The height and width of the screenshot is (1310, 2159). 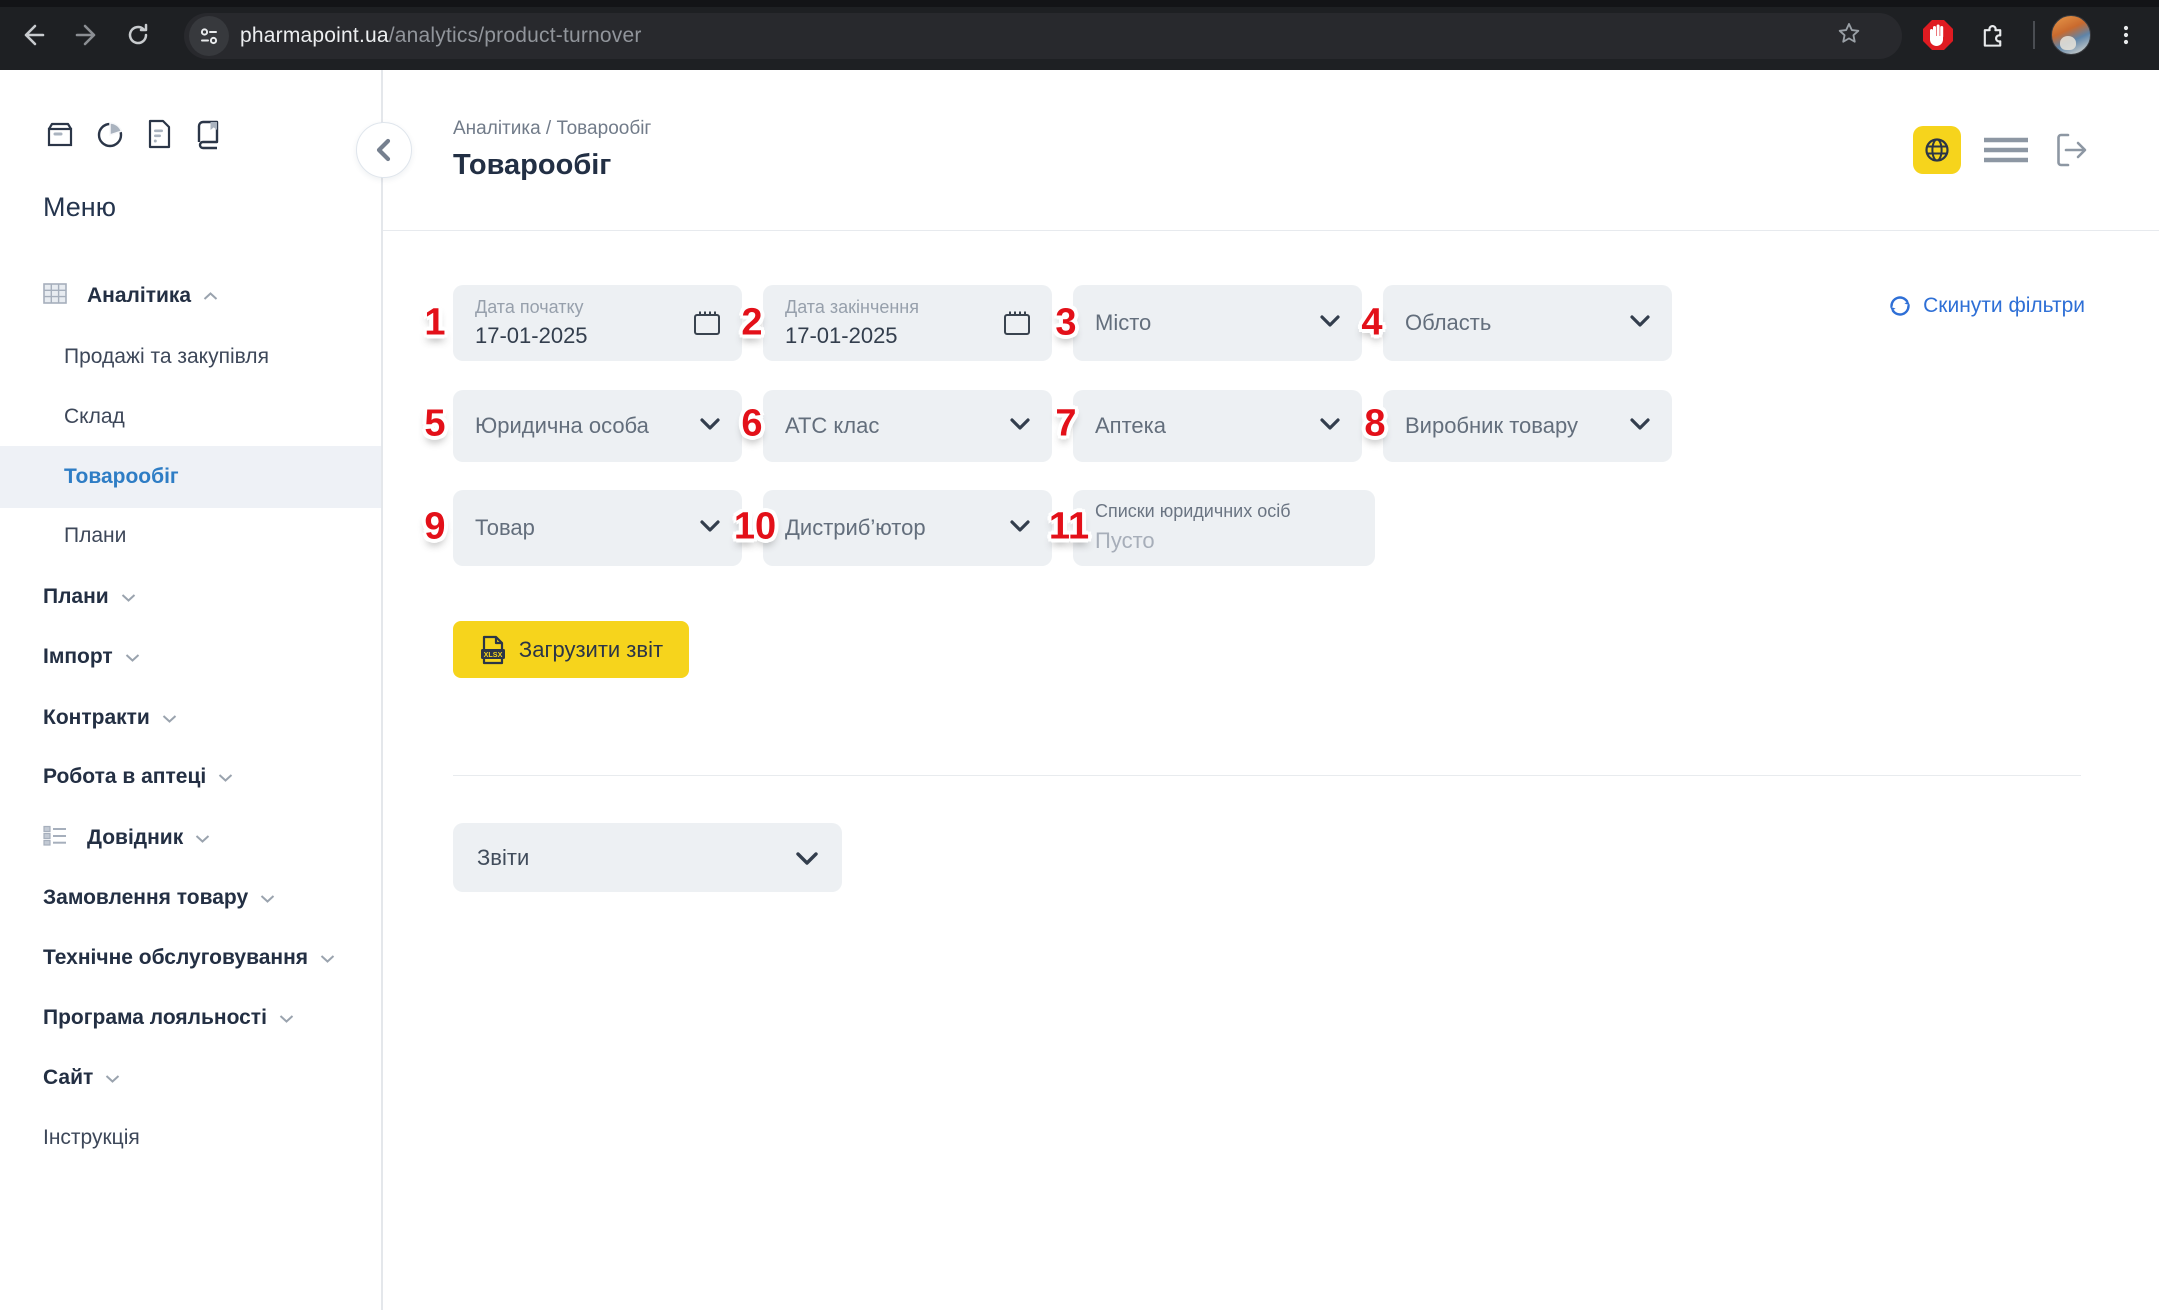 I want to click on xlsx-file-icon: XLSX, so click(x=492, y=649).